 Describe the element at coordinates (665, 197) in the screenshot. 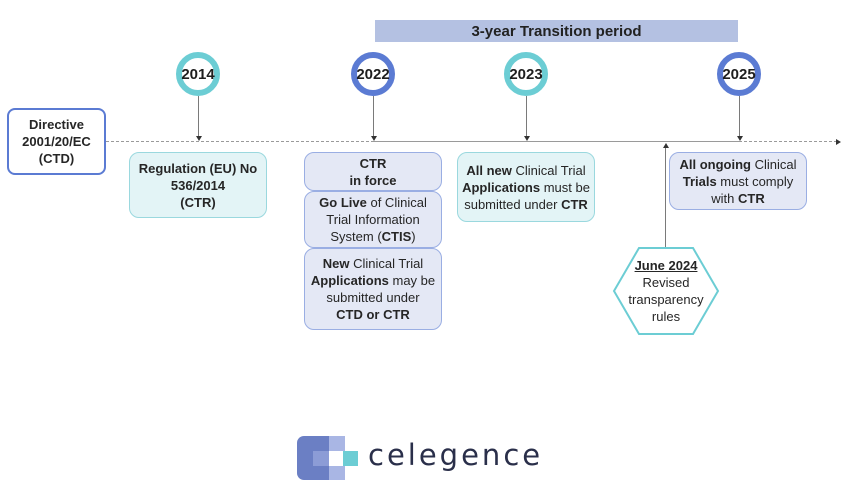

I see `connector-june-2024` at that location.